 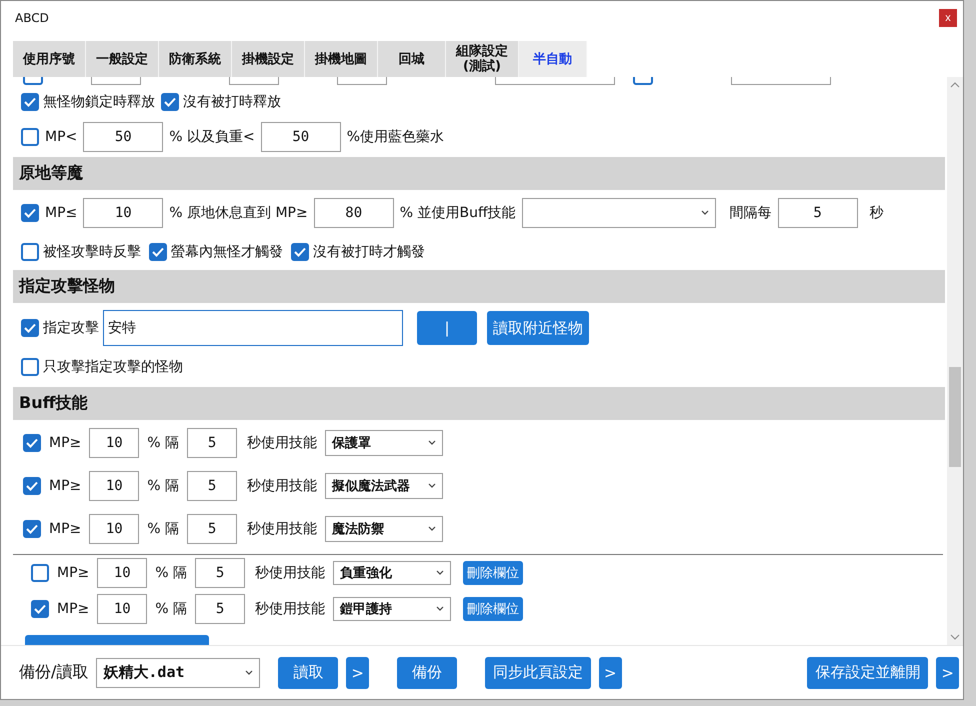 I want to click on file-select: 妖精大.dat, so click(x=178, y=673).